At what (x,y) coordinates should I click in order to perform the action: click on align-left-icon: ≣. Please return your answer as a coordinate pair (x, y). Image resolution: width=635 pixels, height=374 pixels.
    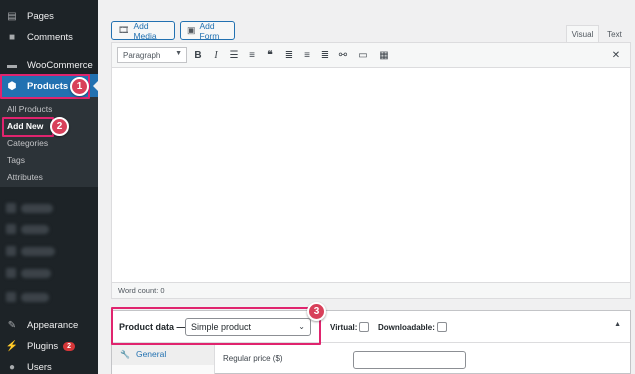
    Looking at the image, I should click on (289, 55).